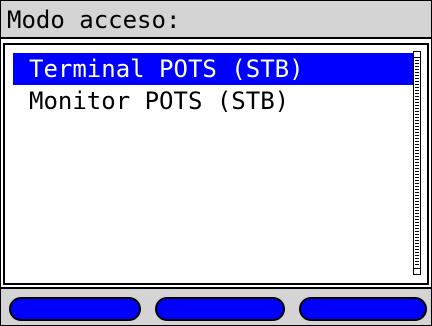 The width and height of the screenshot is (432, 326). What do you see at coordinates (94, 20) in the screenshot?
I see `page-title: Modo acceso:` at bounding box center [94, 20].